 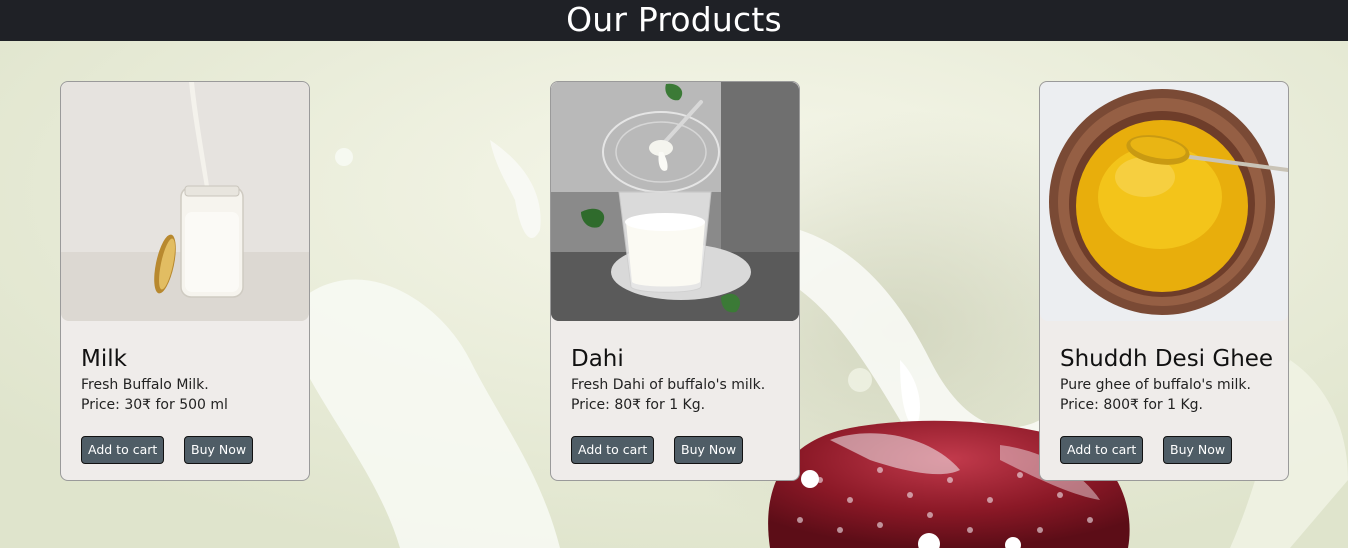 What do you see at coordinates (1131, 405) in the screenshot?
I see `product-price: Price: 800₹ for 1 Kg.` at bounding box center [1131, 405].